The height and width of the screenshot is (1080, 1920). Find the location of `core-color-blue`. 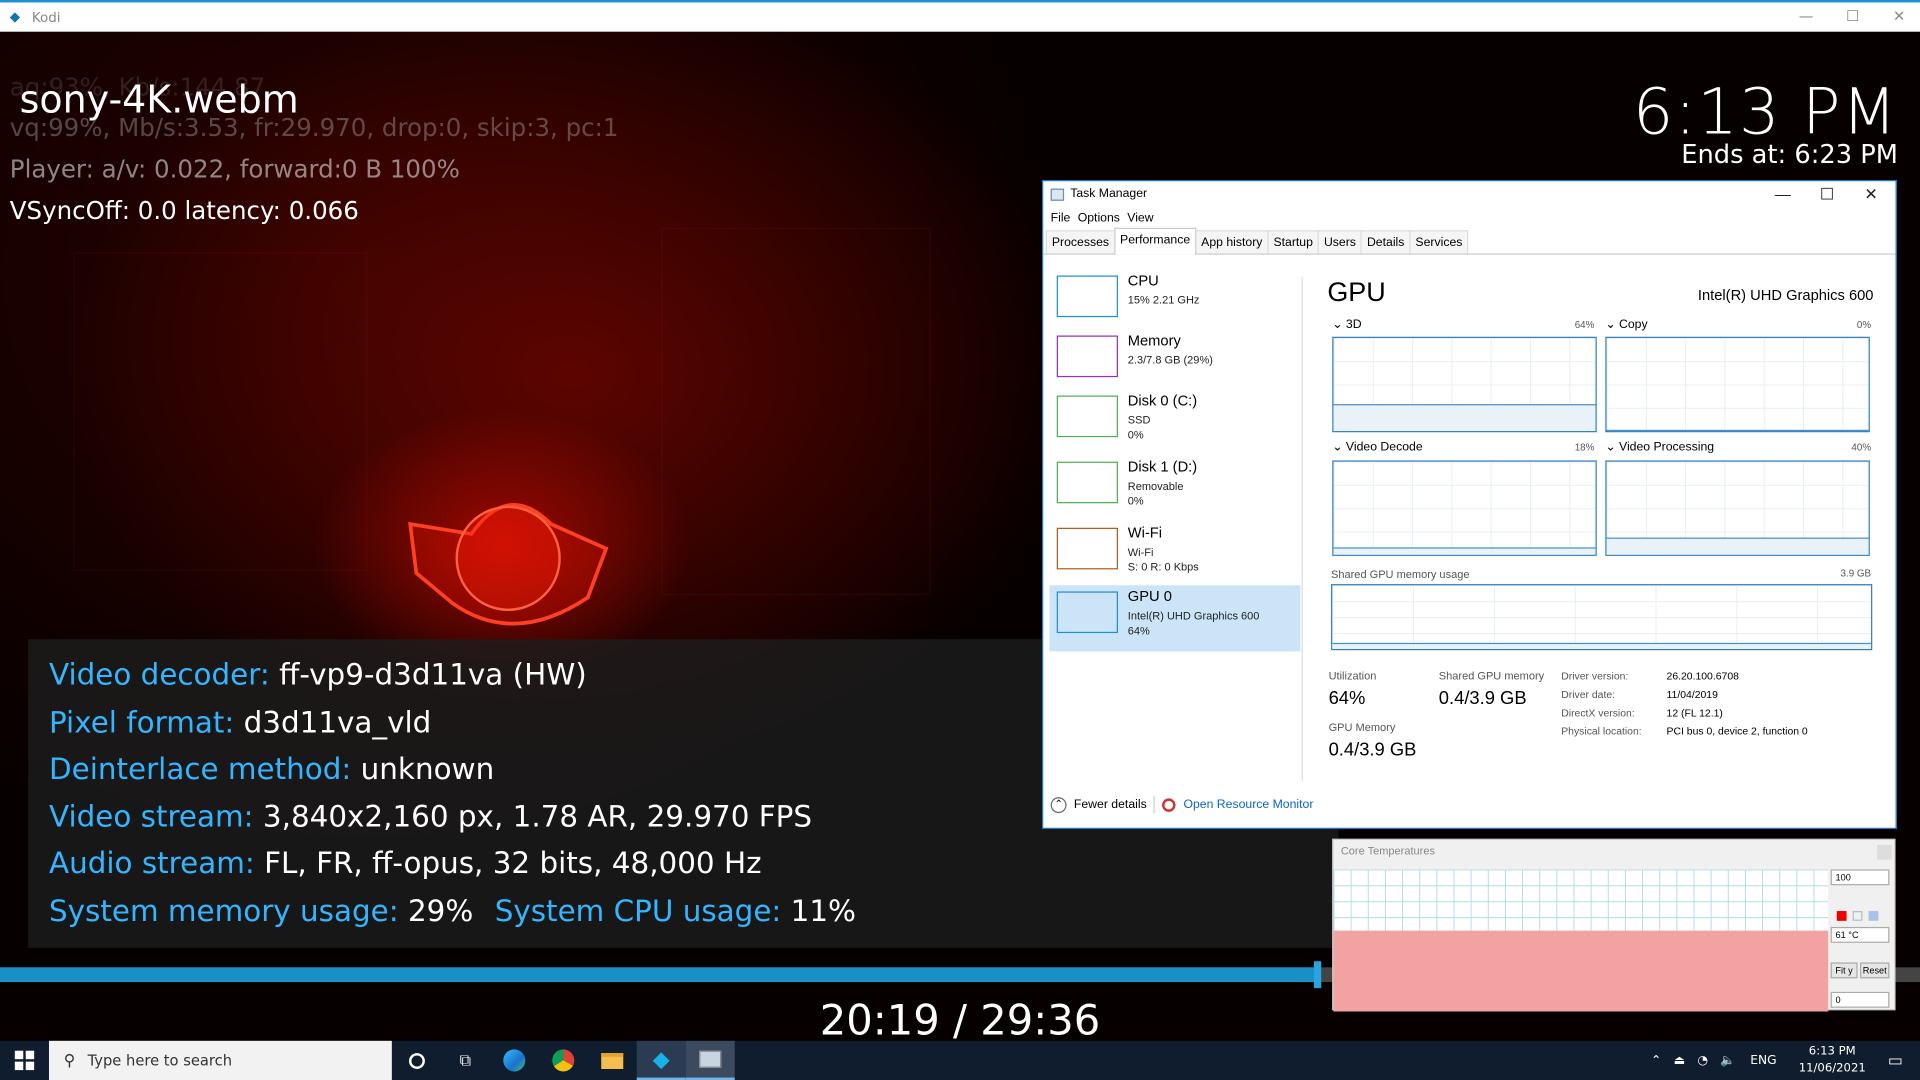

core-color-blue is located at coordinates (1873, 916).